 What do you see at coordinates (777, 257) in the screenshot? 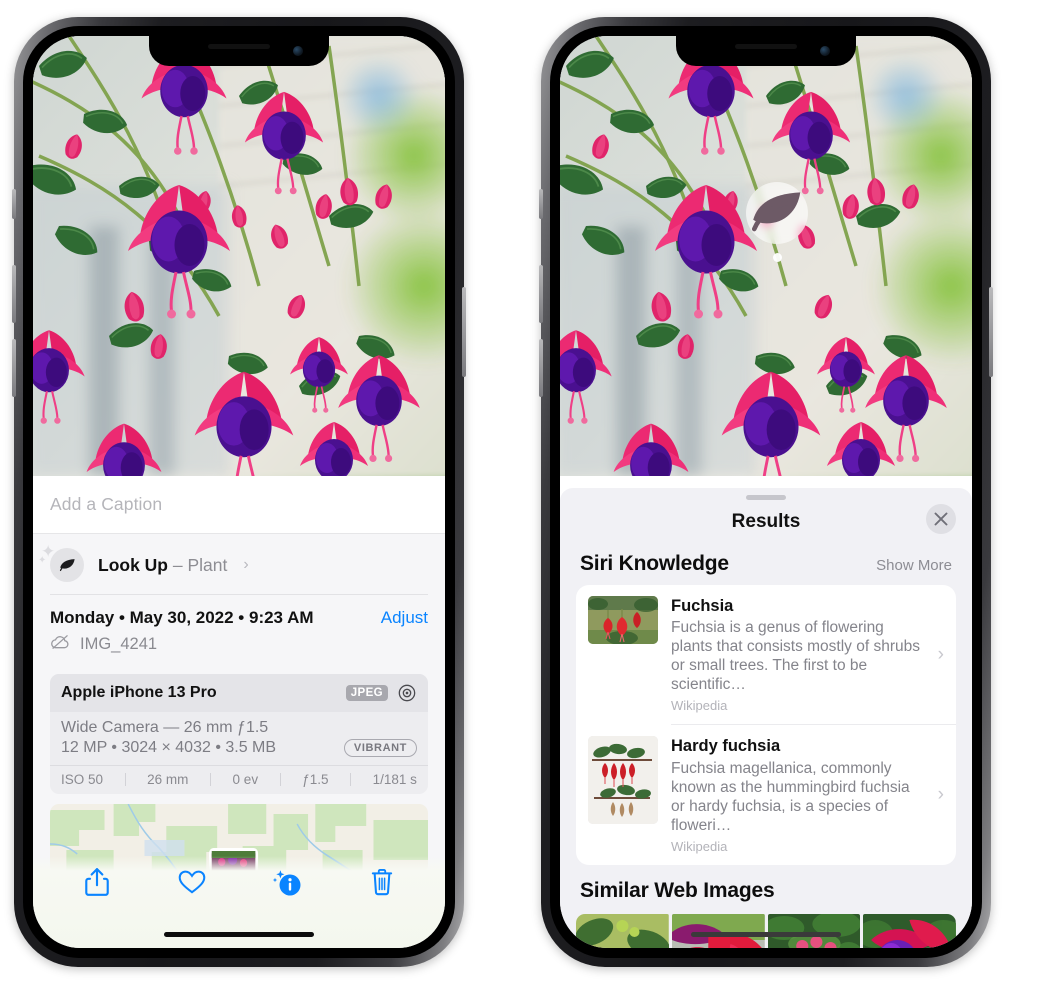
I see `pin-dot` at bounding box center [777, 257].